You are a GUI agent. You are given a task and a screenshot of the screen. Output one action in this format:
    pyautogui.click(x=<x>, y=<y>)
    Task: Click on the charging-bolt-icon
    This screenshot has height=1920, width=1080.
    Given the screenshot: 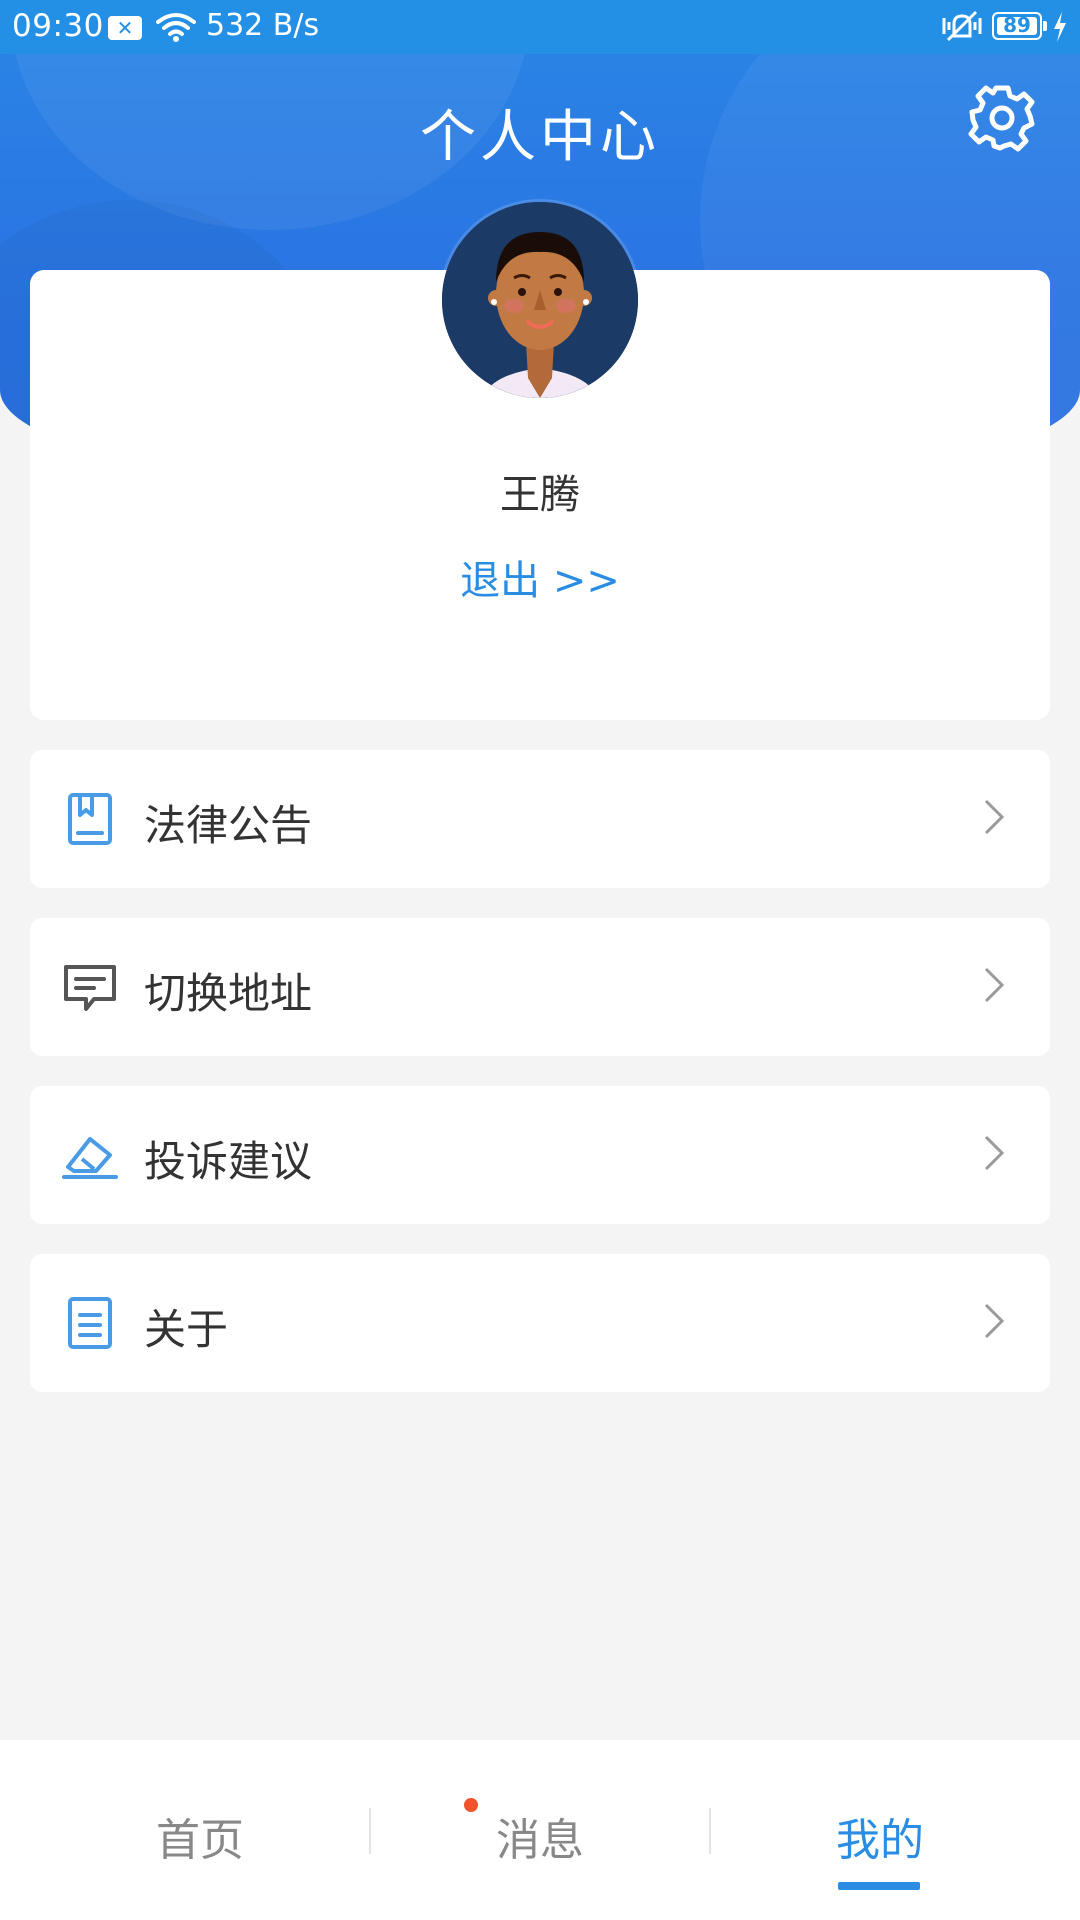 What is the action you would take?
    pyautogui.click(x=1060, y=27)
    